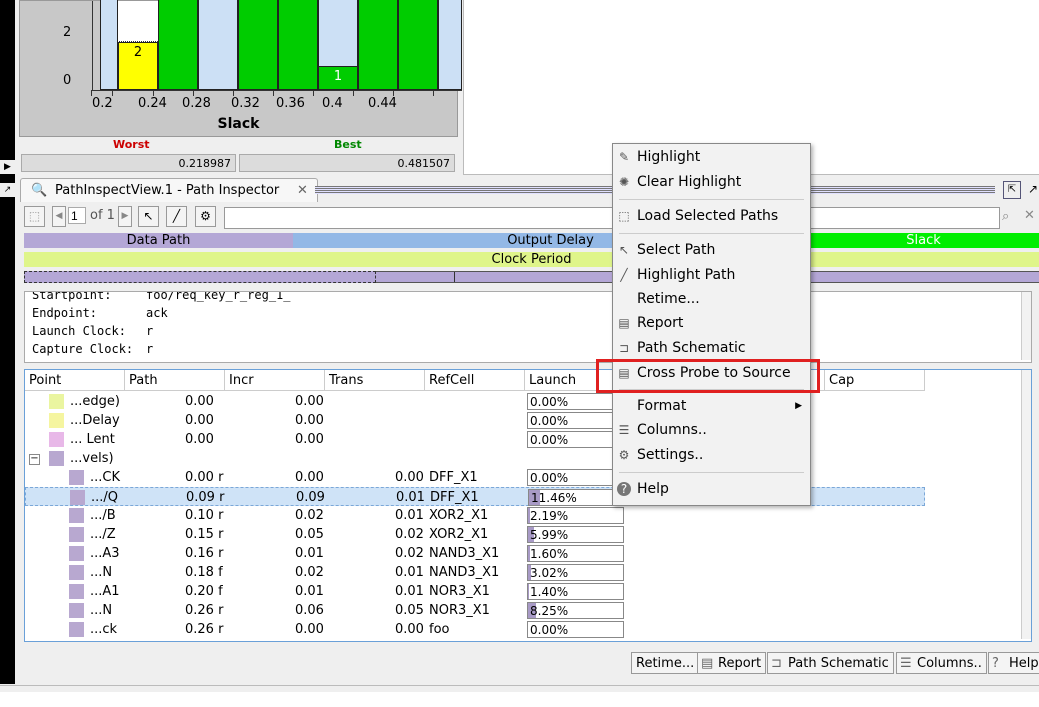  Describe the element at coordinates (732, 663) in the screenshot. I see `report-button: ▤ Report` at that location.